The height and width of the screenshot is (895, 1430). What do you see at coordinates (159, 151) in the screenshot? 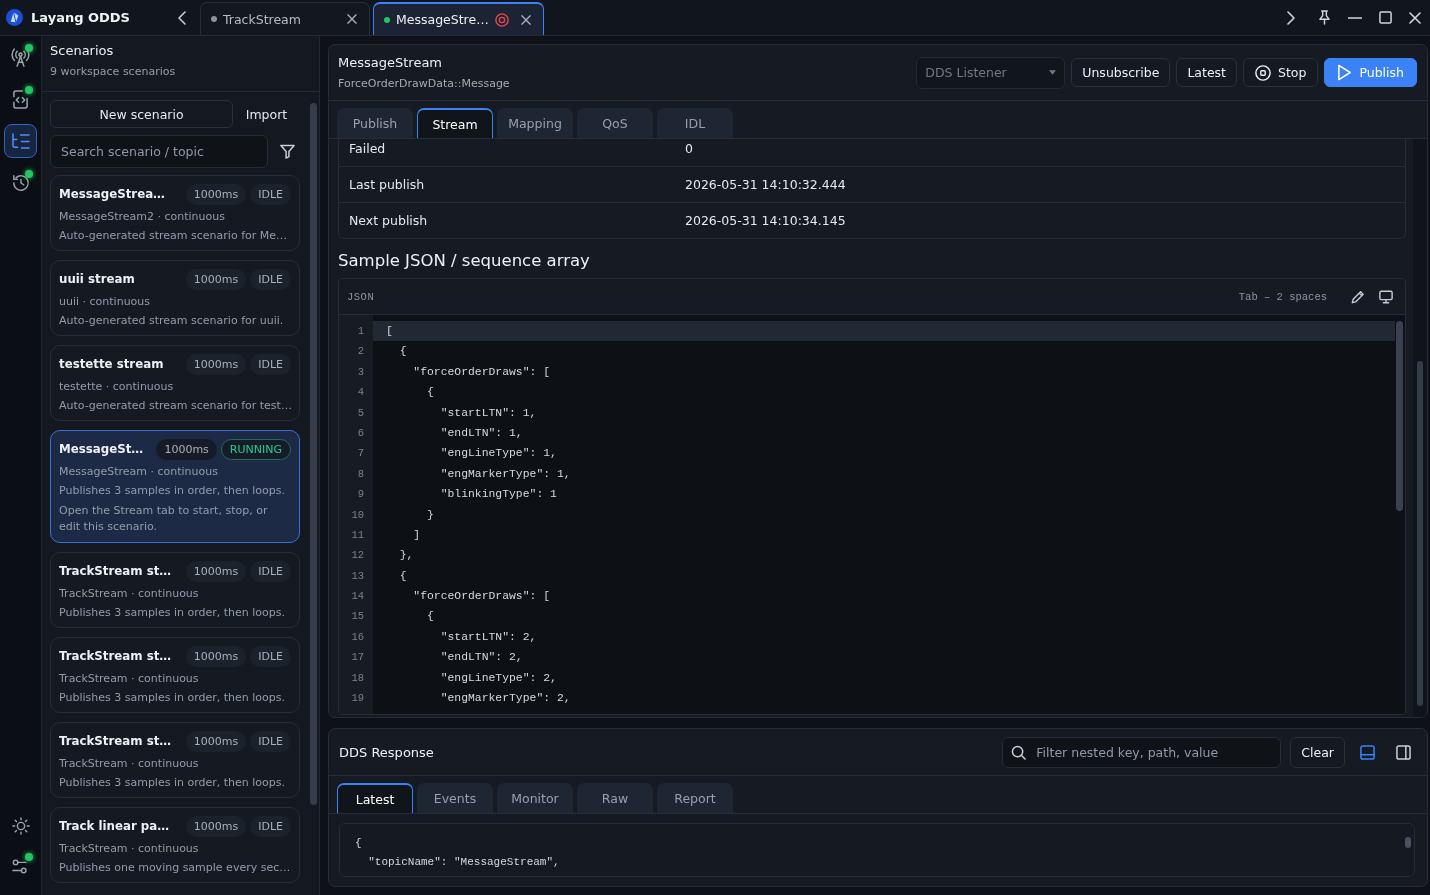
I see `search-field: Search scenario / topic` at bounding box center [159, 151].